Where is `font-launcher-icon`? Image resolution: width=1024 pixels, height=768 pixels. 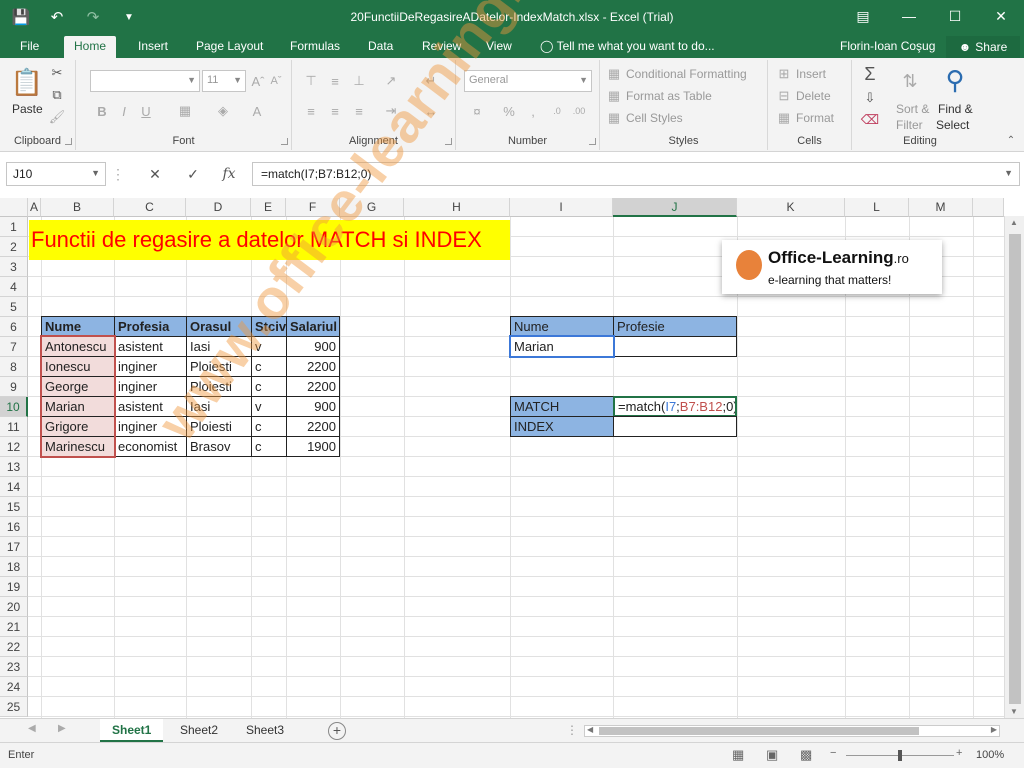
font-launcher-icon is located at coordinates (284, 141).